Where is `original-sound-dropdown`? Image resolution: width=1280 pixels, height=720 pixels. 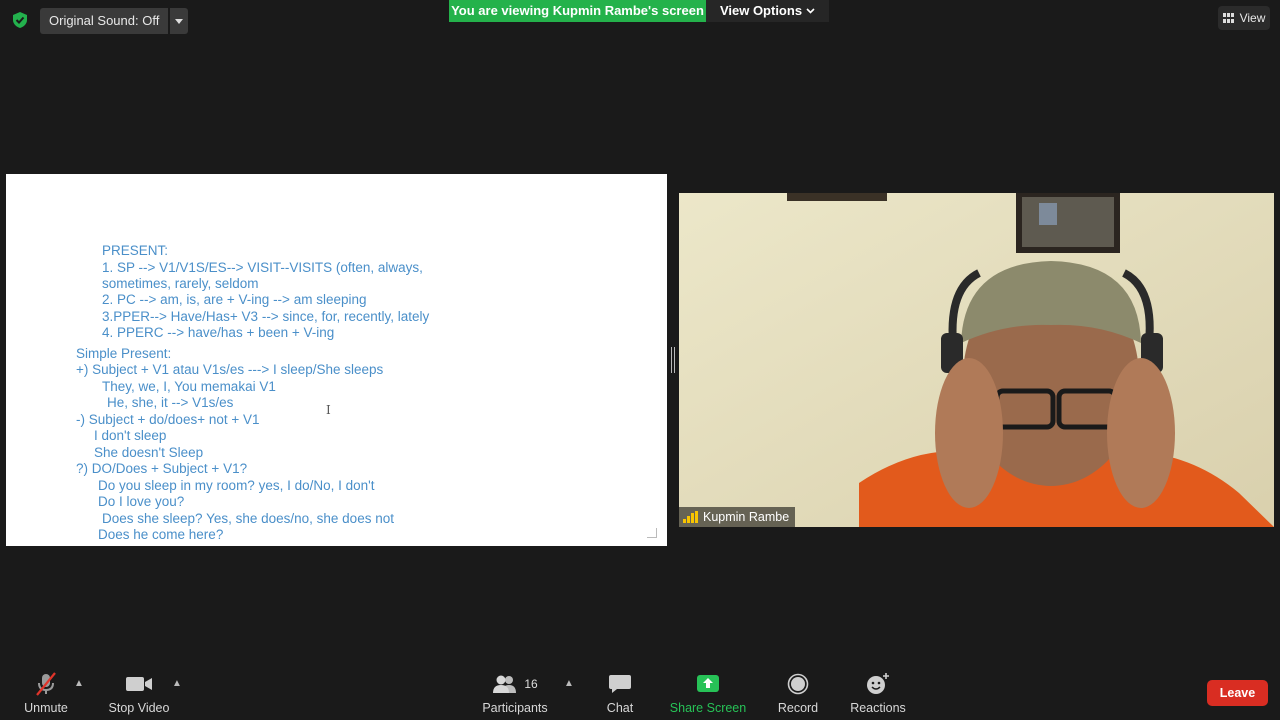
original-sound-dropdown is located at coordinates (179, 21).